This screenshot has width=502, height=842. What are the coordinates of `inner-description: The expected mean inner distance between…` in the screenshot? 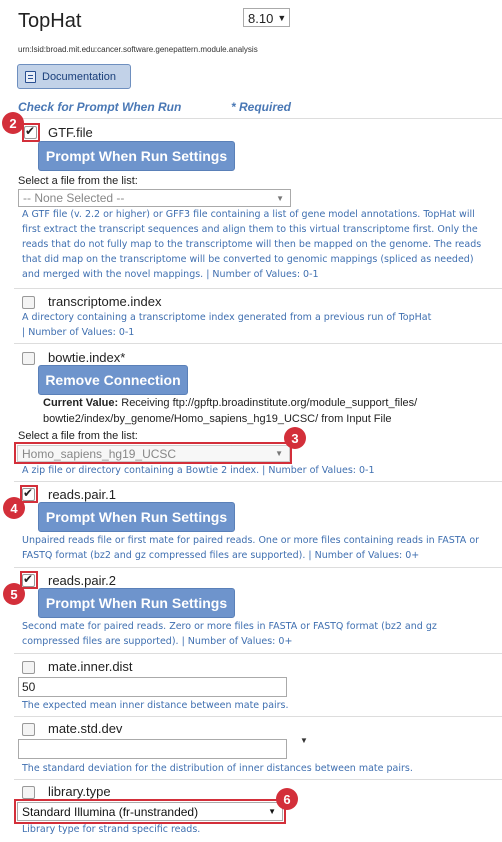 It's located at (257, 705).